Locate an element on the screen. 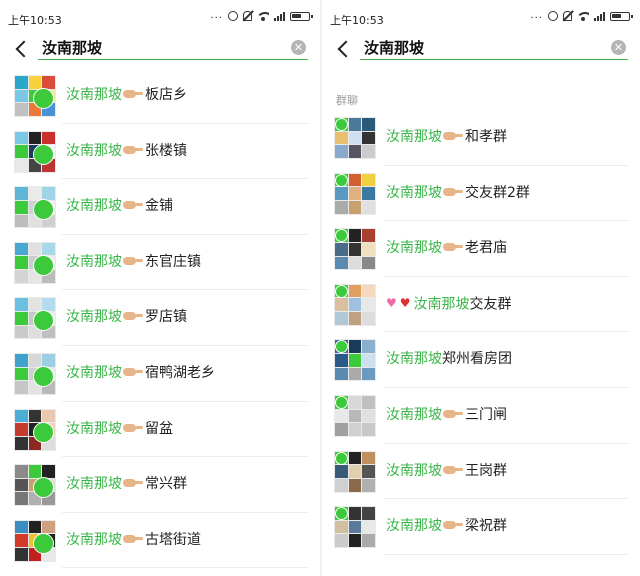 The width and height of the screenshot is (640, 576). section-header-group-chats: 群聊 is located at coordinates (347, 100).